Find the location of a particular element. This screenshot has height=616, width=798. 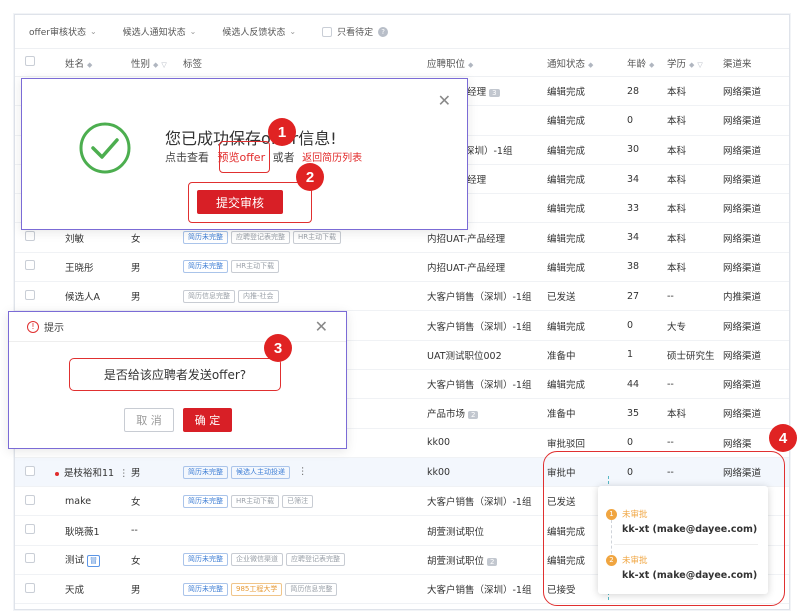

table-row: 王晓彤男简历未完整 HR主动下载 内招UAT-产品经理 编辑完成 38 本科 网络渠道 is located at coordinates (402, 268).